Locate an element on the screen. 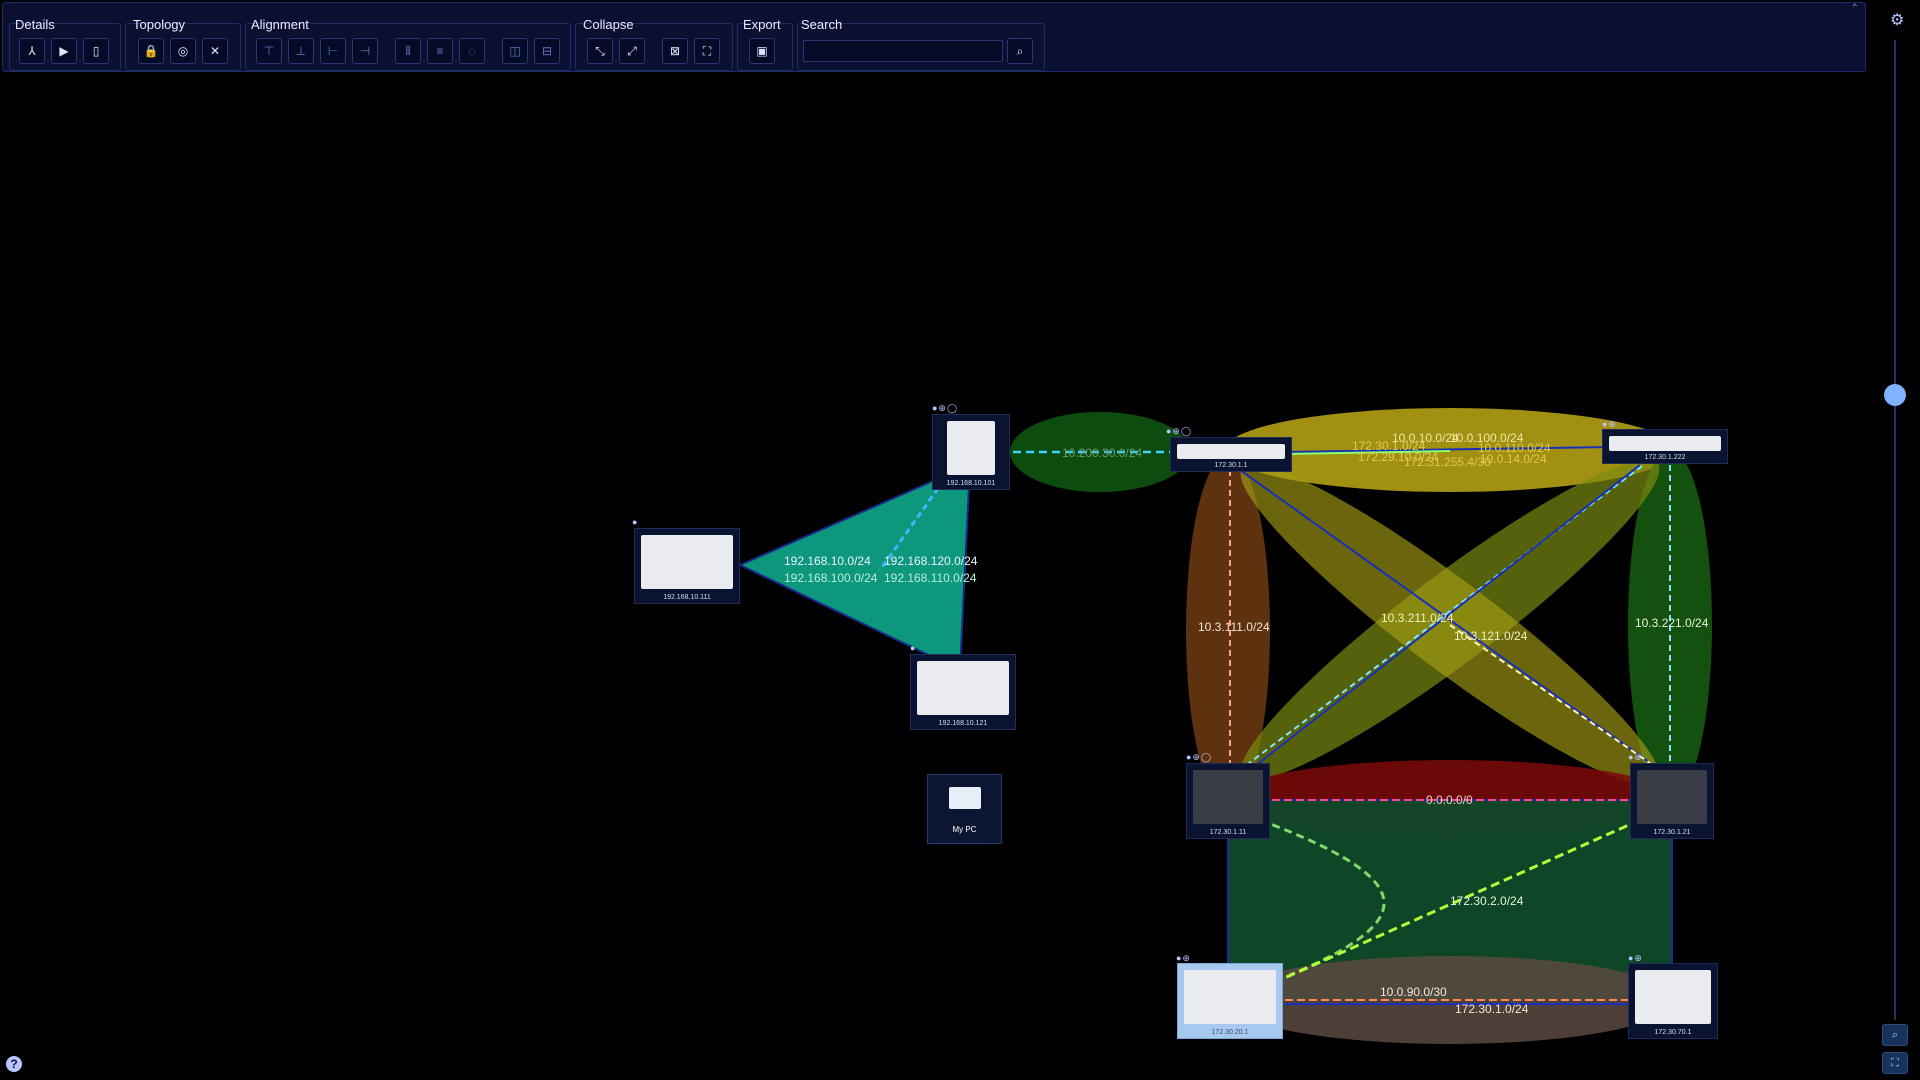 The image size is (1920, 1080). node-172-30-1-222: 172.30.1.222 is located at coordinates (1665, 446).